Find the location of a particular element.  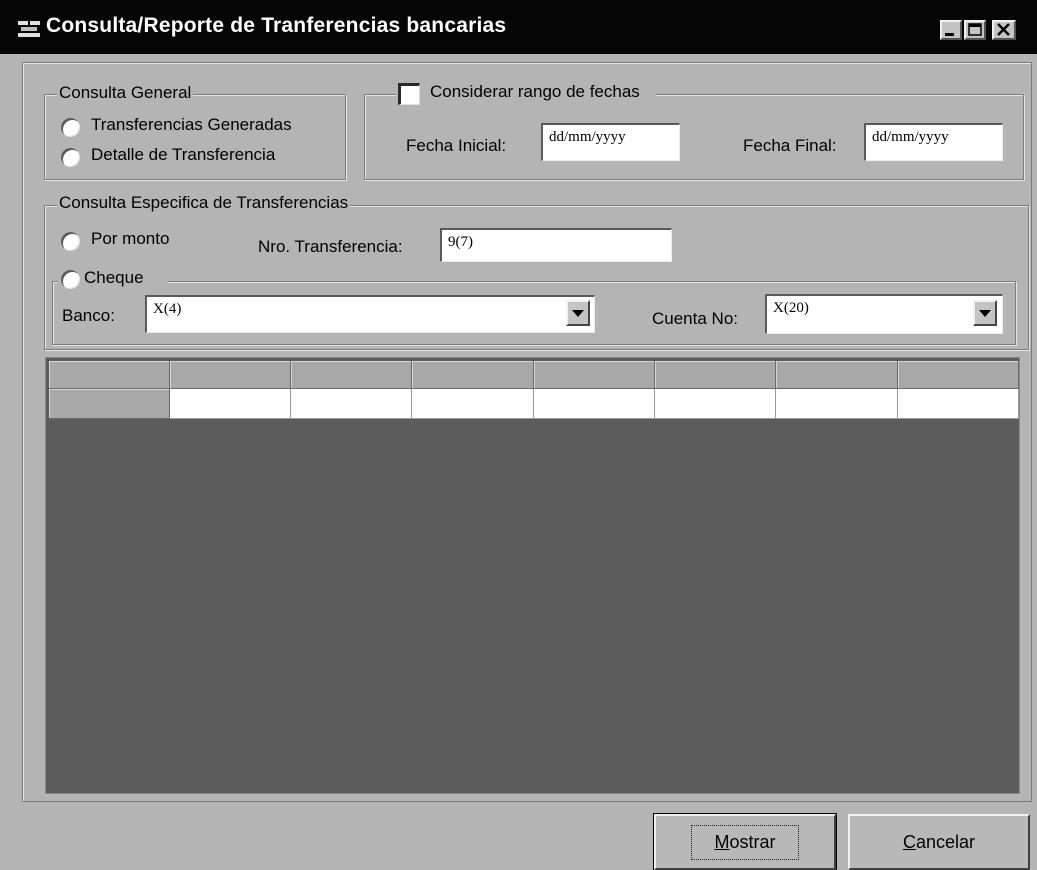

radio-transferencias-generadas is located at coordinates (70, 127).